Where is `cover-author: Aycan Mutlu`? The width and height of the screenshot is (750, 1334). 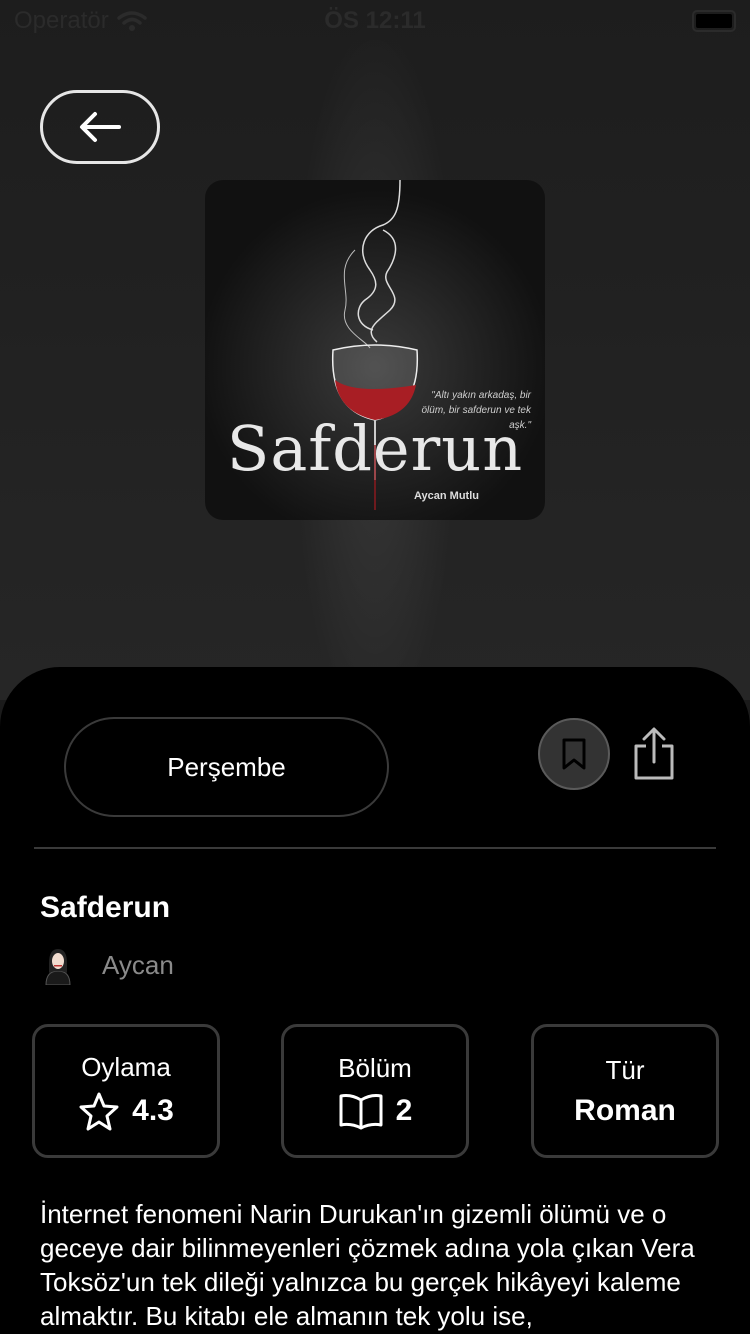 cover-author: Aycan Mutlu is located at coordinates (446, 496).